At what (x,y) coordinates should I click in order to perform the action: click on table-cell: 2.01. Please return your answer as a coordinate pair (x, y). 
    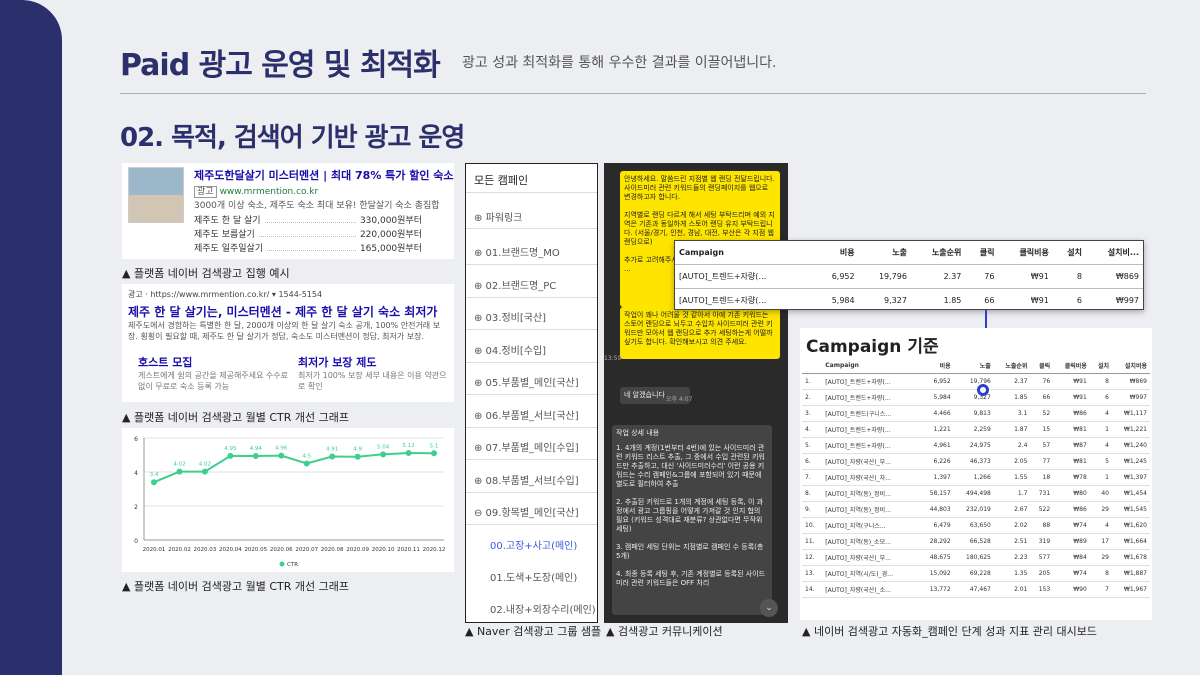
    Looking at the image, I should click on (1012, 589).